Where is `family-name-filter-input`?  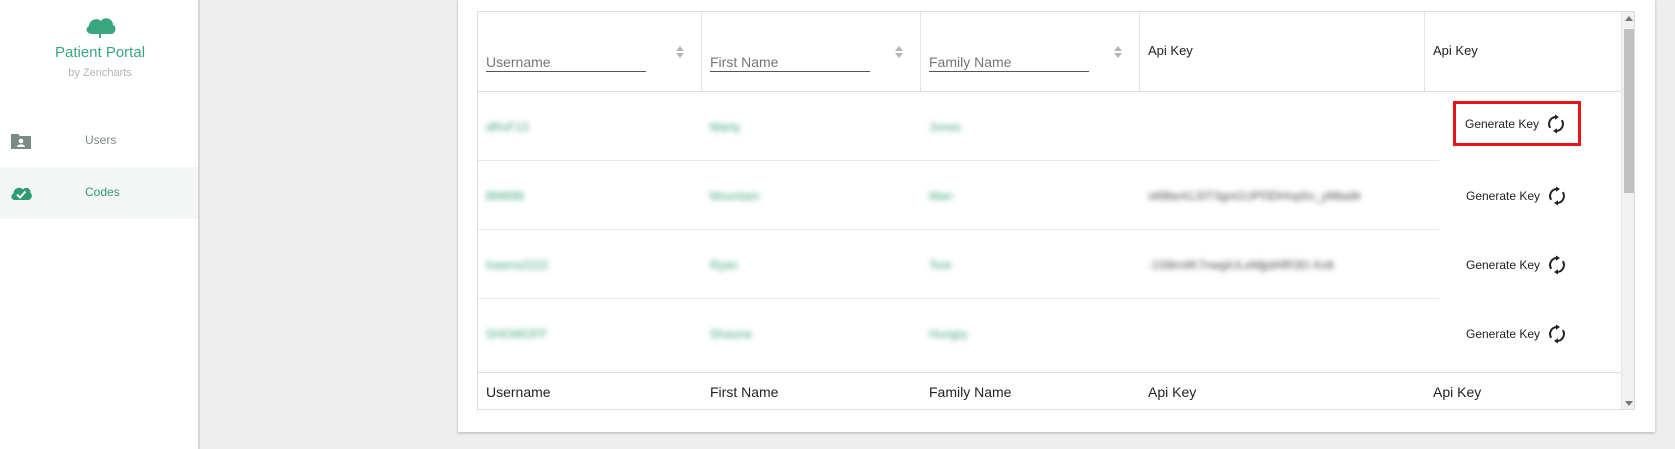 family-name-filter-input is located at coordinates (1009, 62).